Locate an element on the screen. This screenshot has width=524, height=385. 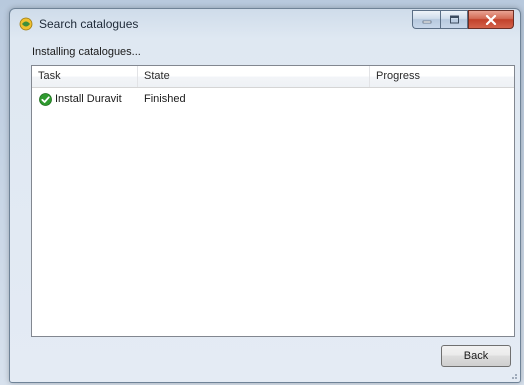
task-name: Install Duravit is located at coordinates (88, 99).